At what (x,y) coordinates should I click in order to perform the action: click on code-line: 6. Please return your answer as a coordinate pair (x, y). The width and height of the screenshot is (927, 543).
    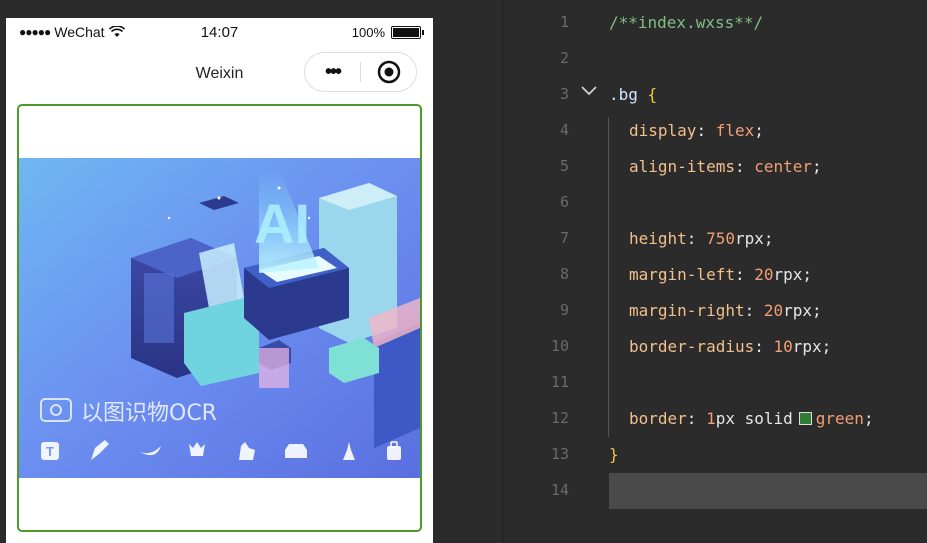
    Looking at the image, I should click on (683, 202).